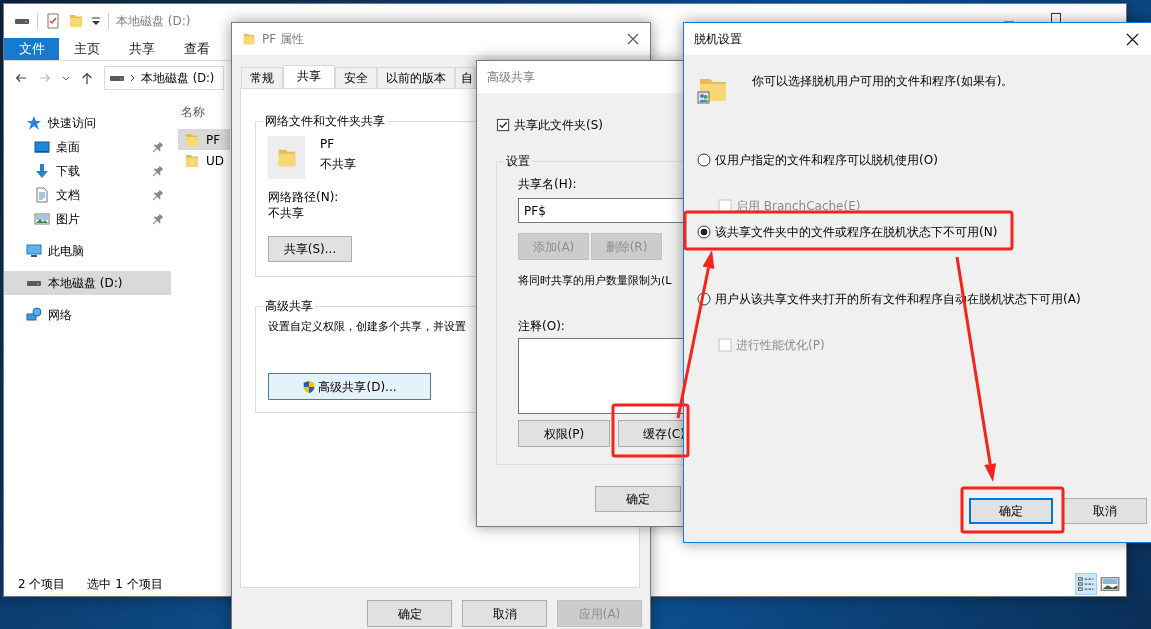 This screenshot has height=629, width=1151. I want to click on large-icons-view-icon, so click(1110, 584).